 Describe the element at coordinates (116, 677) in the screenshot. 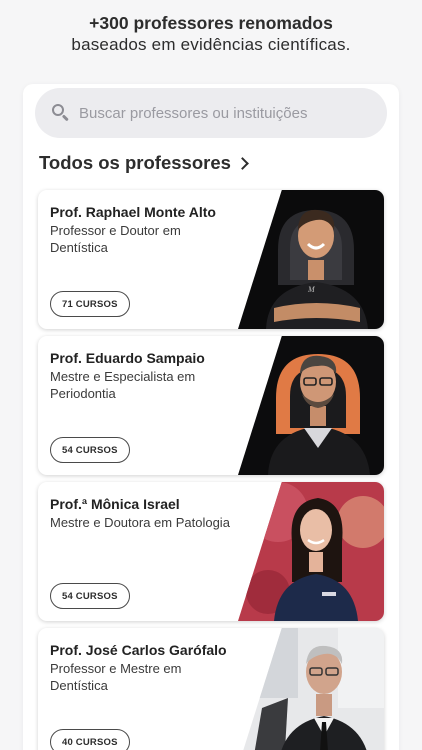

I see `professor-role: Professor e Mestre em Dentística` at that location.